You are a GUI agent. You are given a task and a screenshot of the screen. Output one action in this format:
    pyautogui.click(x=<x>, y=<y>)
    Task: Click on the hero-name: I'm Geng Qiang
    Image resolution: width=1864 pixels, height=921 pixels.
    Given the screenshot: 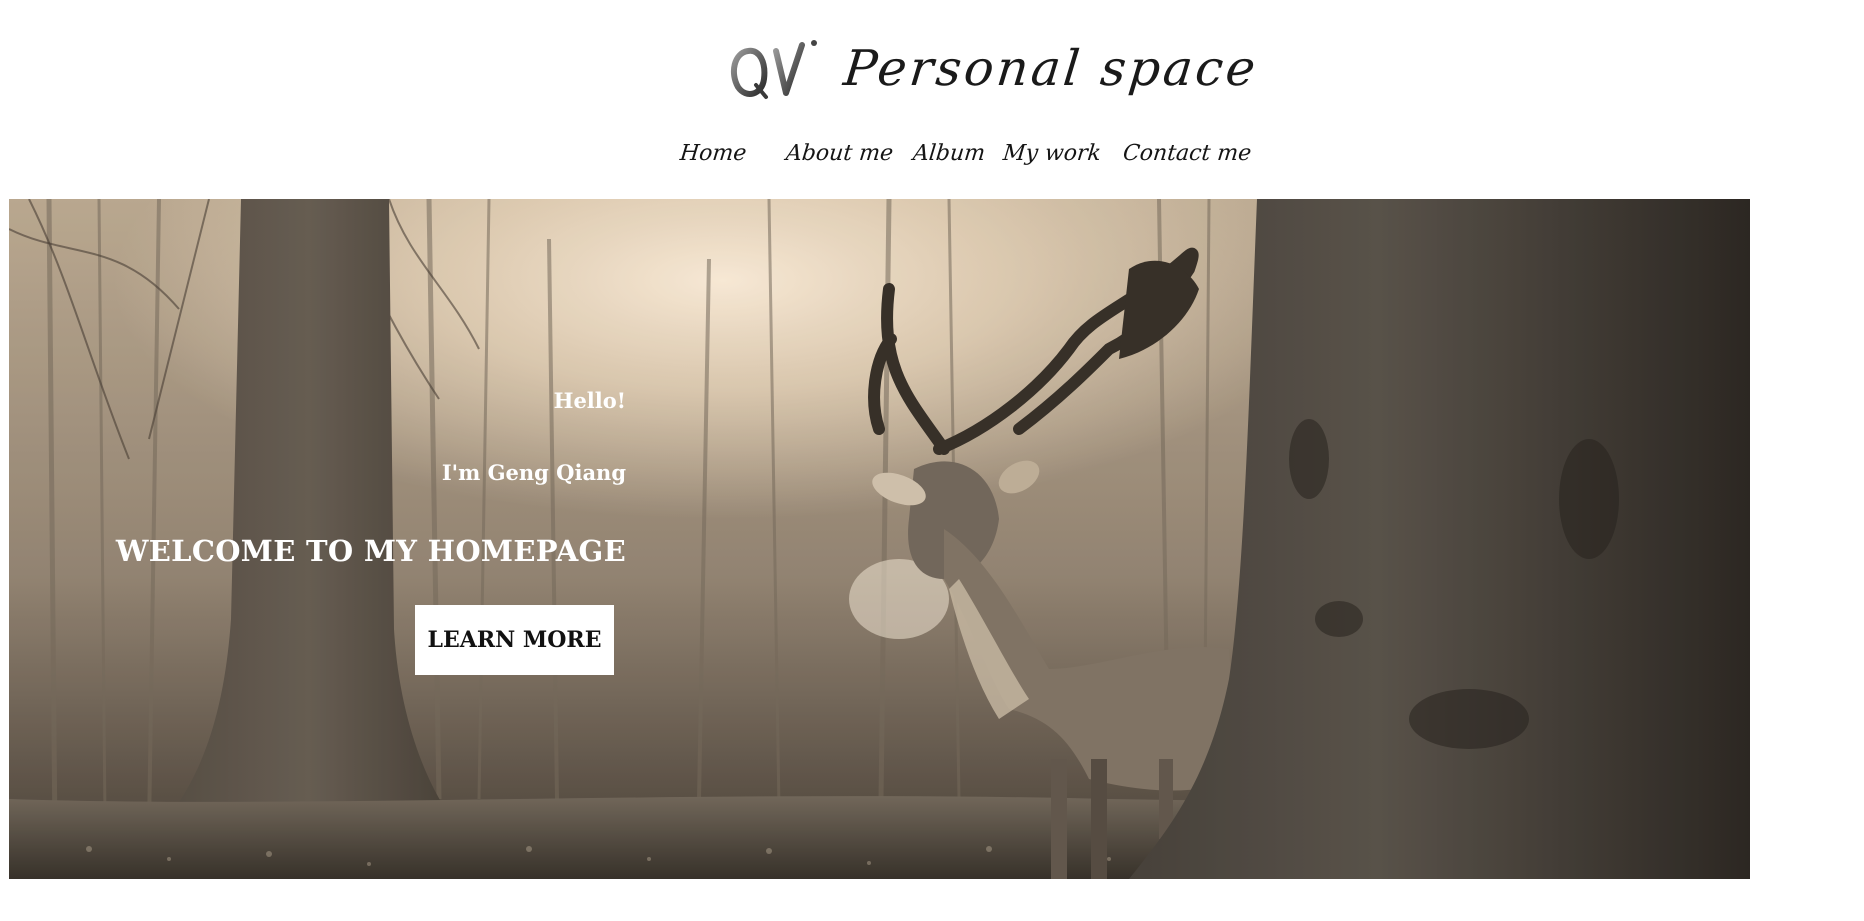 What is the action you would take?
    pyautogui.click(x=533, y=472)
    